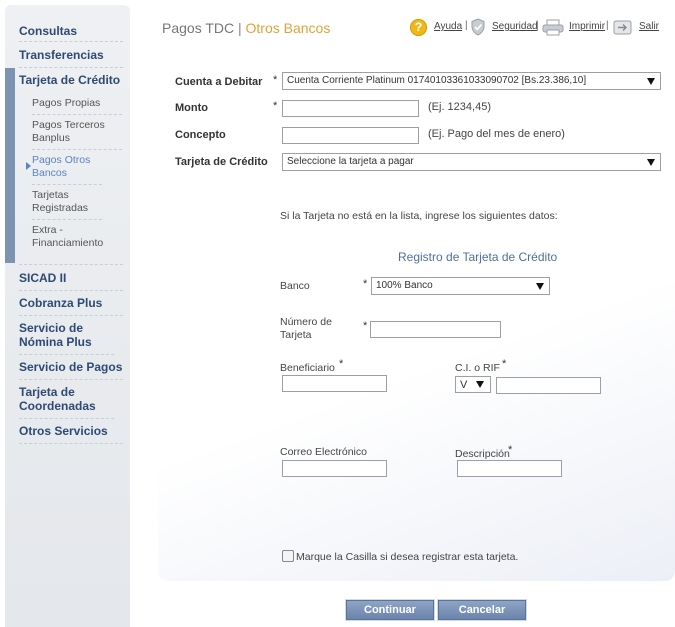 This screenshot has width=675, height=627. Describe the element at coordinates (67, 204) in the screenshot. I see `sidebar-subitem-tarjetas-registradas: Tarjetas Registradas` at that location.